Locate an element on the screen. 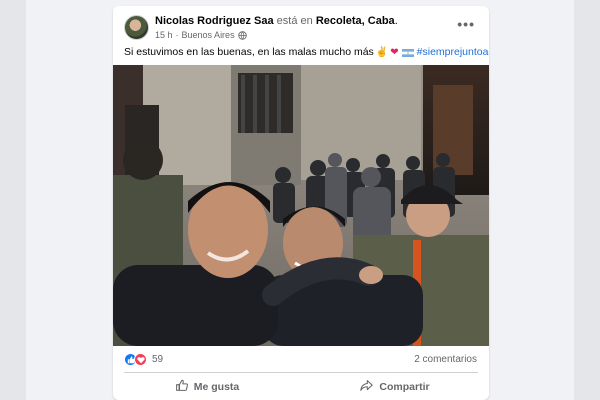 The height and width of the screenshot is (400, 600). globe-icon is located at coordinates (242, 35).